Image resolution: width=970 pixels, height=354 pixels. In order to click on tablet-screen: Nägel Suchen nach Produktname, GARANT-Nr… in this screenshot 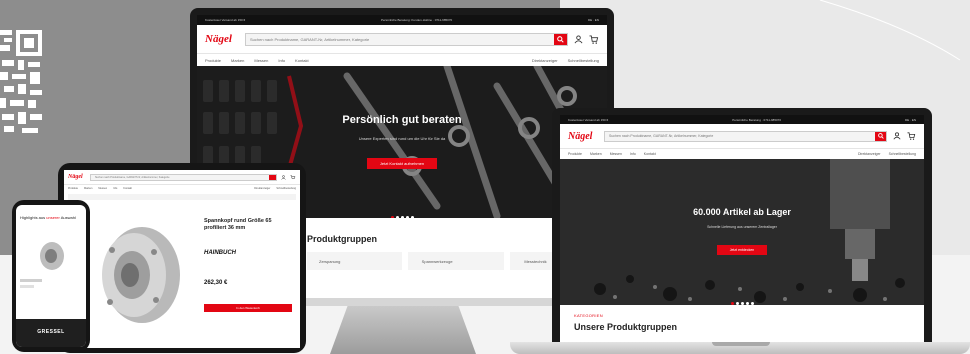, I will do `click(182, 259)`.